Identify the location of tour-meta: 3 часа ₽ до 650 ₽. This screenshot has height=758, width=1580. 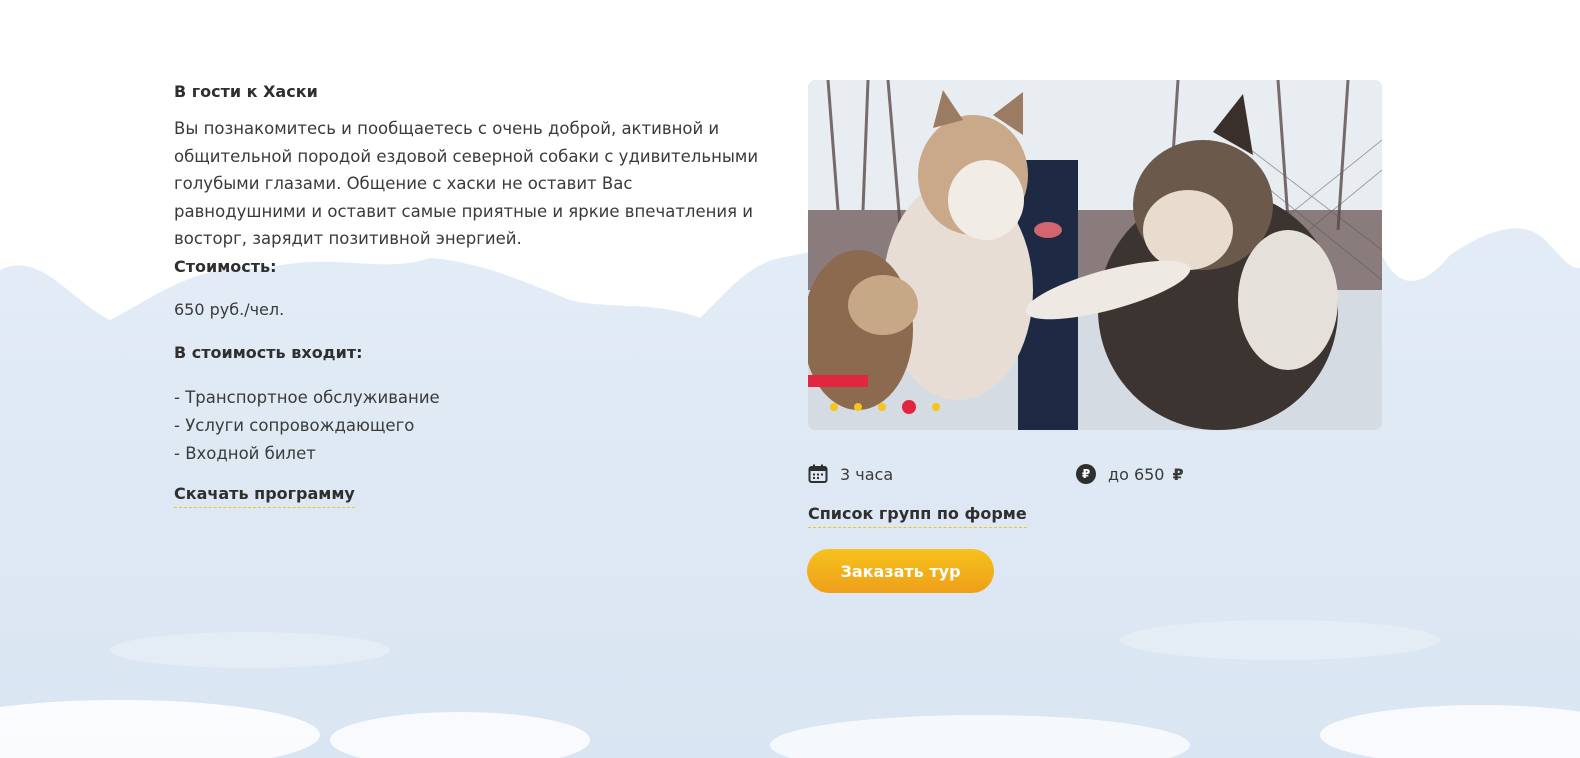
(1095, 476).